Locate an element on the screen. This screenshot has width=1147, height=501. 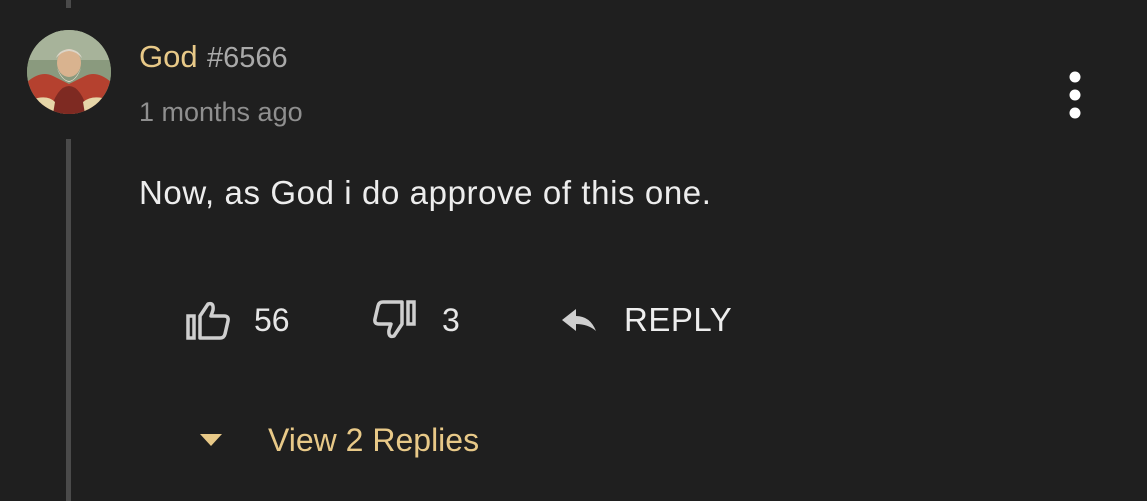
dislike-count: 3 is located at coordinates (451, 319).